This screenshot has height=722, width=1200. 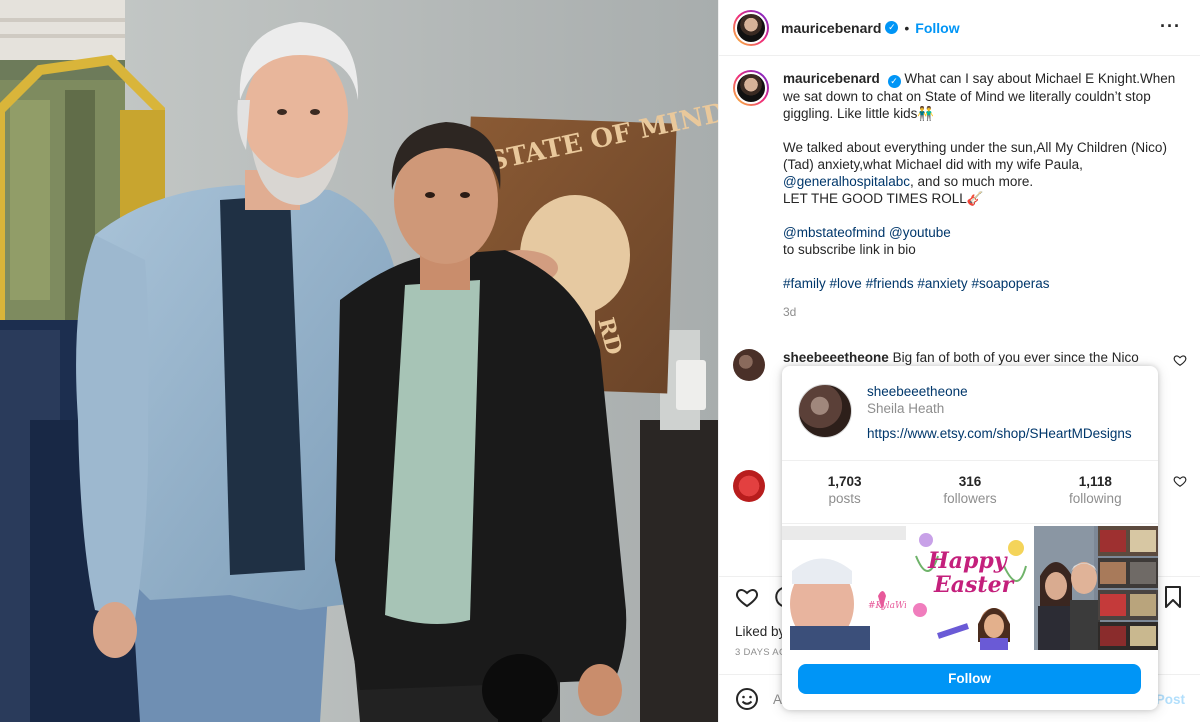 What do you see at coordinates (844, 588) in the screenshot?
I see `recent-post-thumbnail: #KylaWick` at bounding box center [844, 588].